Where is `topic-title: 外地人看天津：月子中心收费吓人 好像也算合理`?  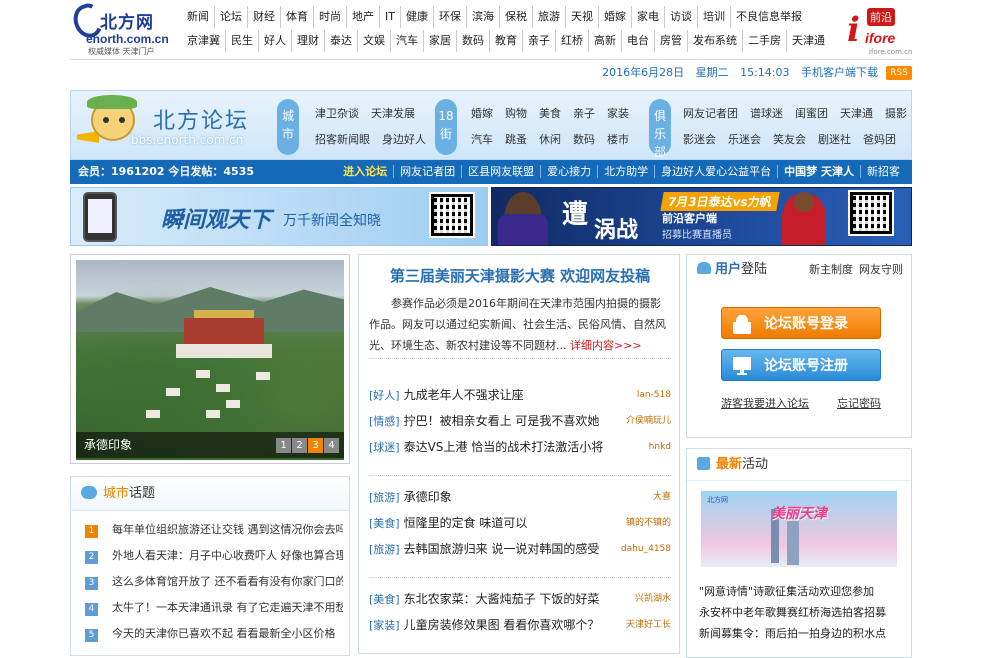
topic-title: 外地人看天津：月子中心收费吓人 好像也算合理 is located at coordinates (227, 555).